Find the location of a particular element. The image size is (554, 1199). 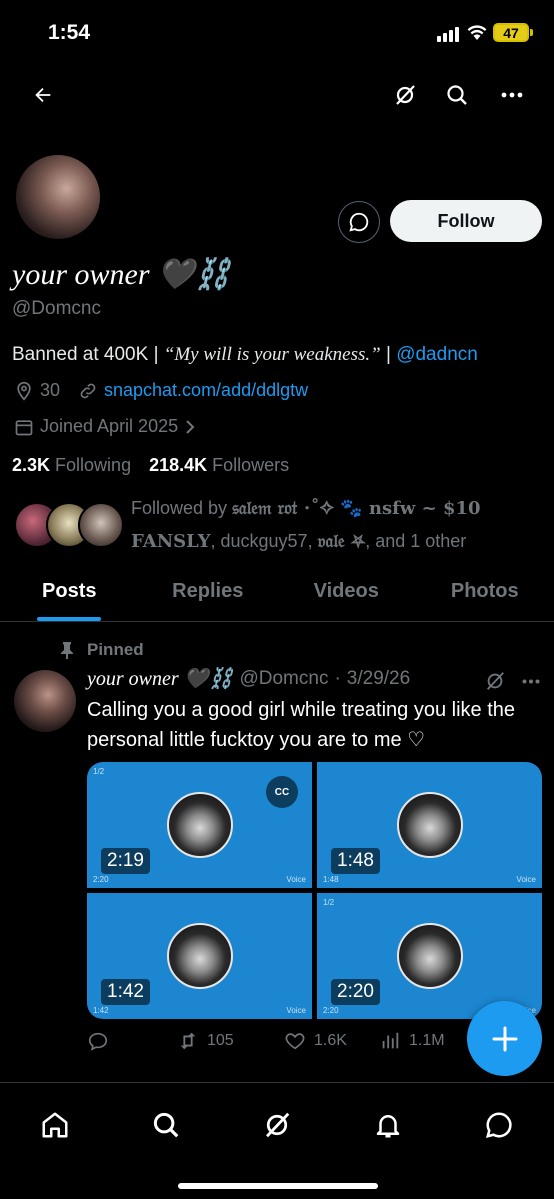

location-text: 30 is located at coordinates (50, 390).